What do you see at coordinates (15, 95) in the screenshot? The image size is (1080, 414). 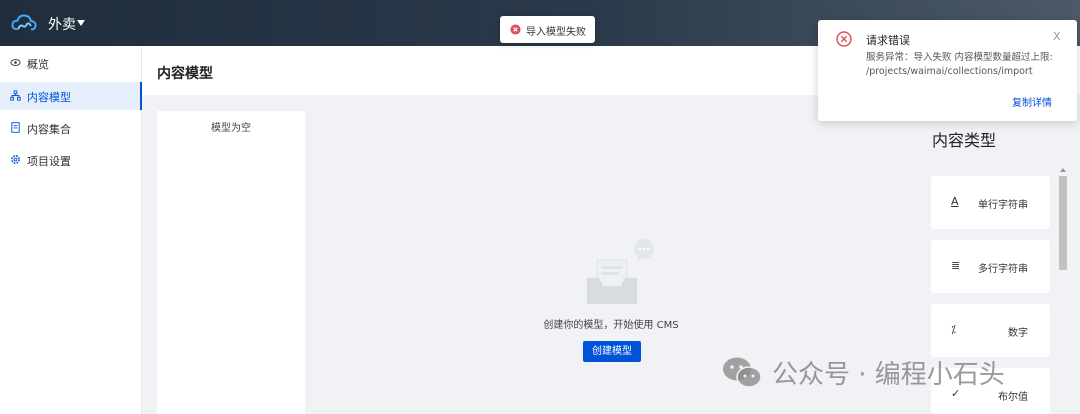 I see `model-tree-icon` at bounding box center [15, 95].